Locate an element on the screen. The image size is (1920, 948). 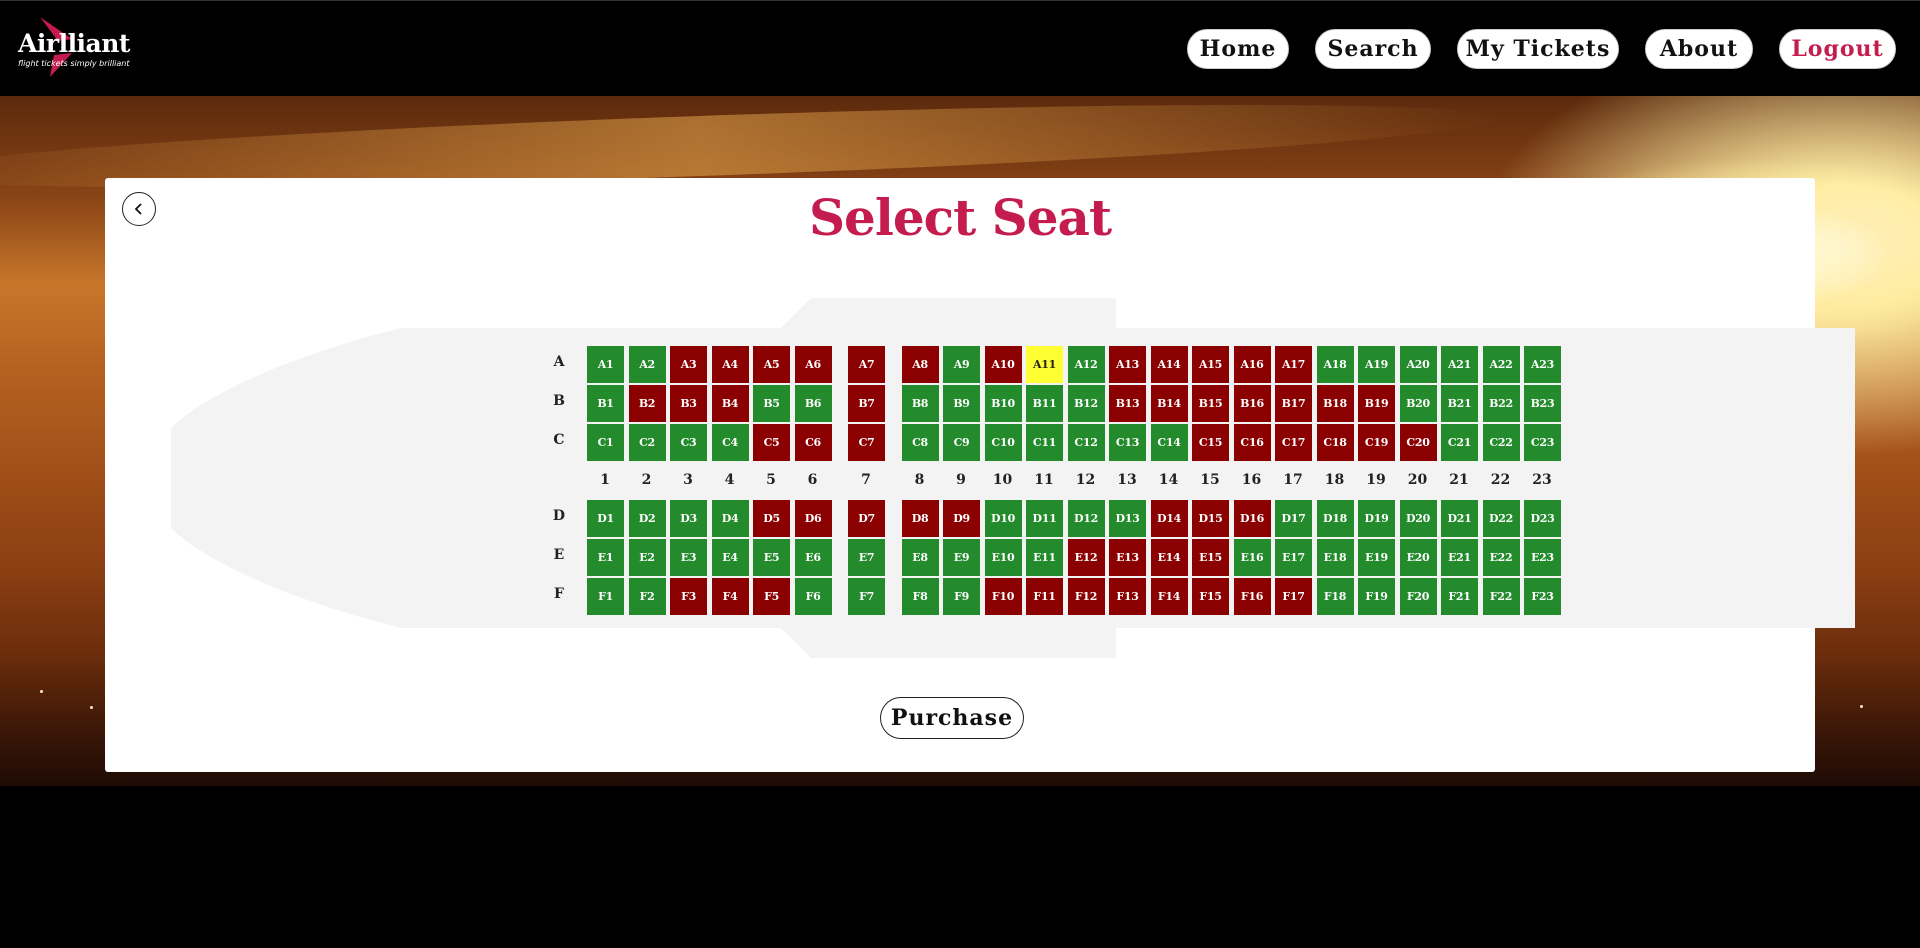
seat-c11: C11 is located at coordinates (1044, 442).